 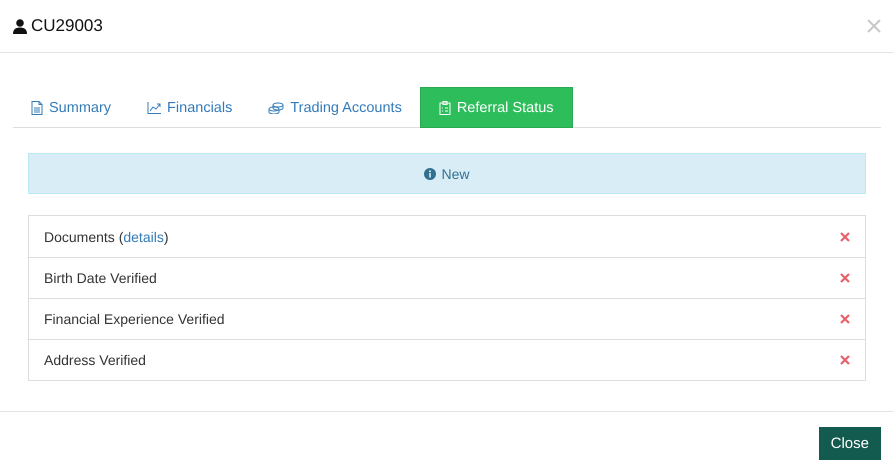 What do you see at coordinates (154, 108) in the screenshot?
I see `chart-icon` at bounding box center [154, 108].